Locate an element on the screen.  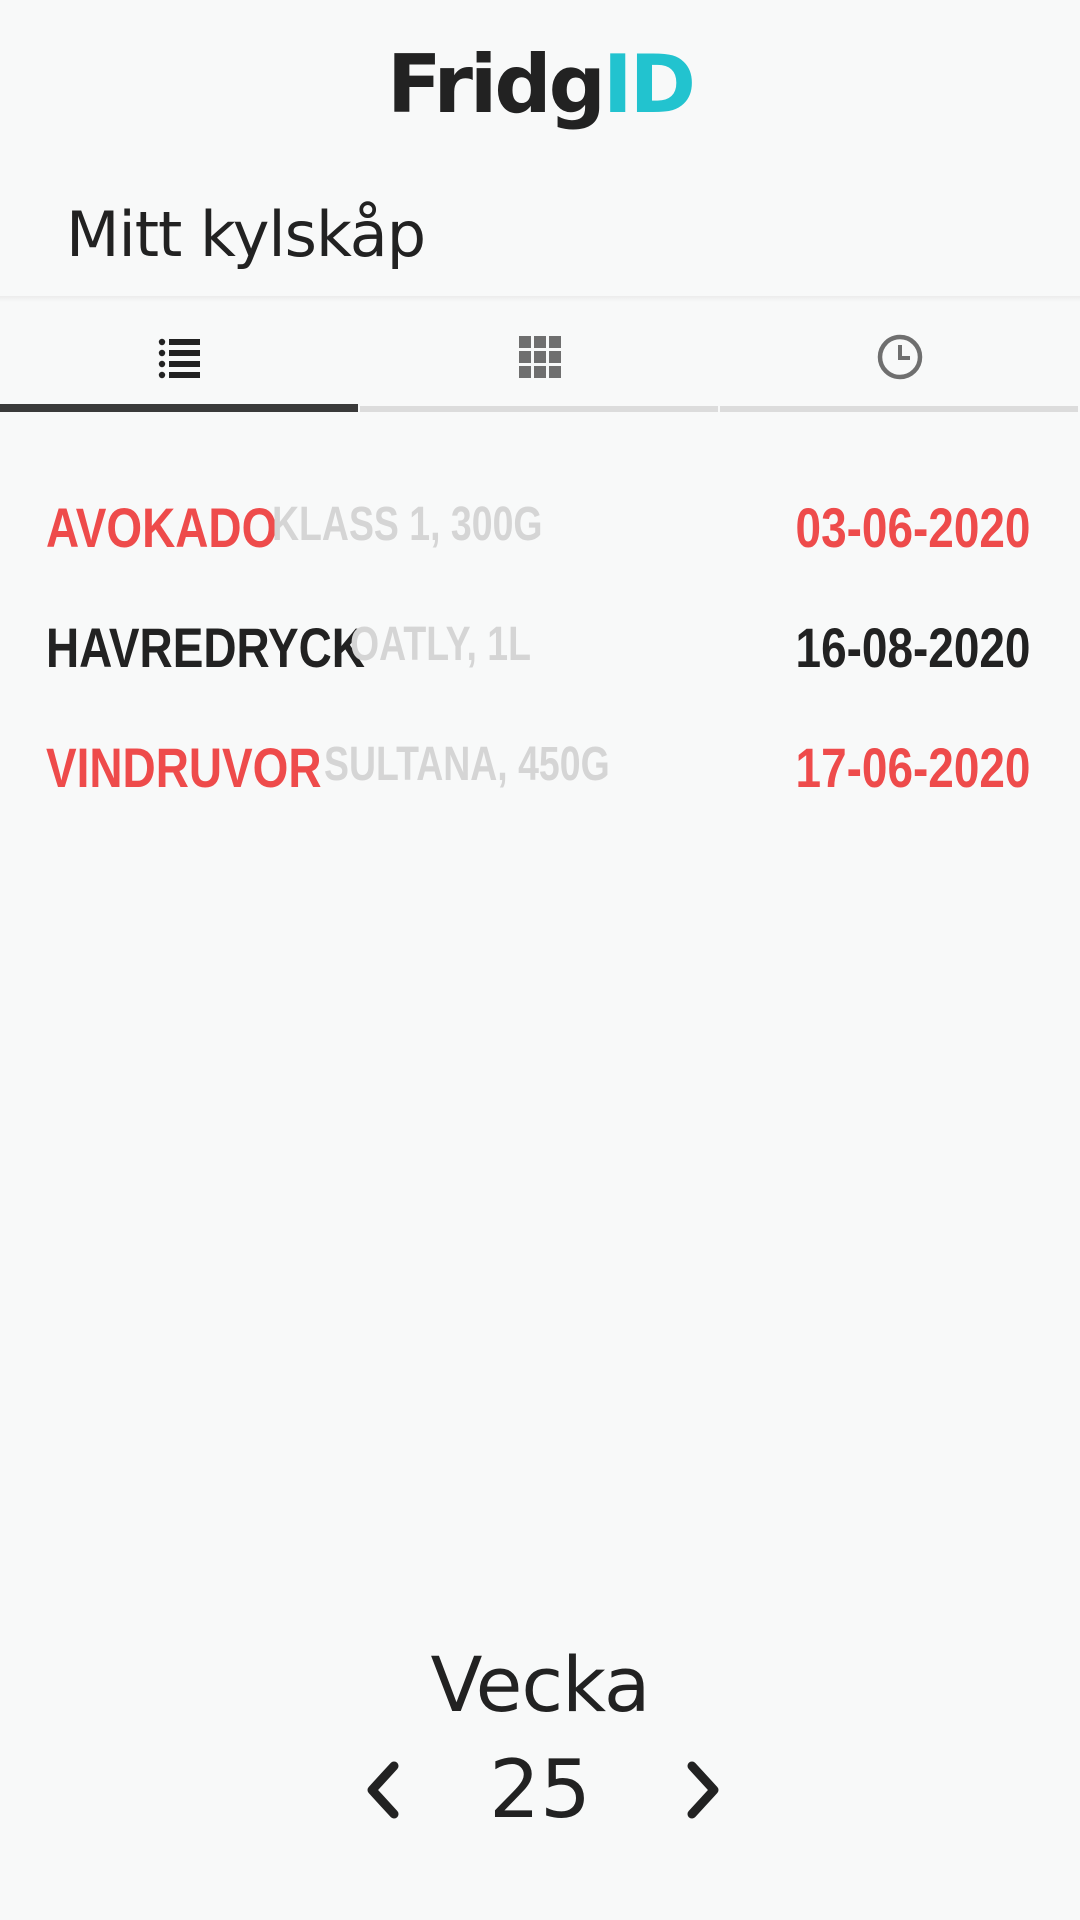
item-name: HAVREDRYCK is located at coordinates (205, 647).